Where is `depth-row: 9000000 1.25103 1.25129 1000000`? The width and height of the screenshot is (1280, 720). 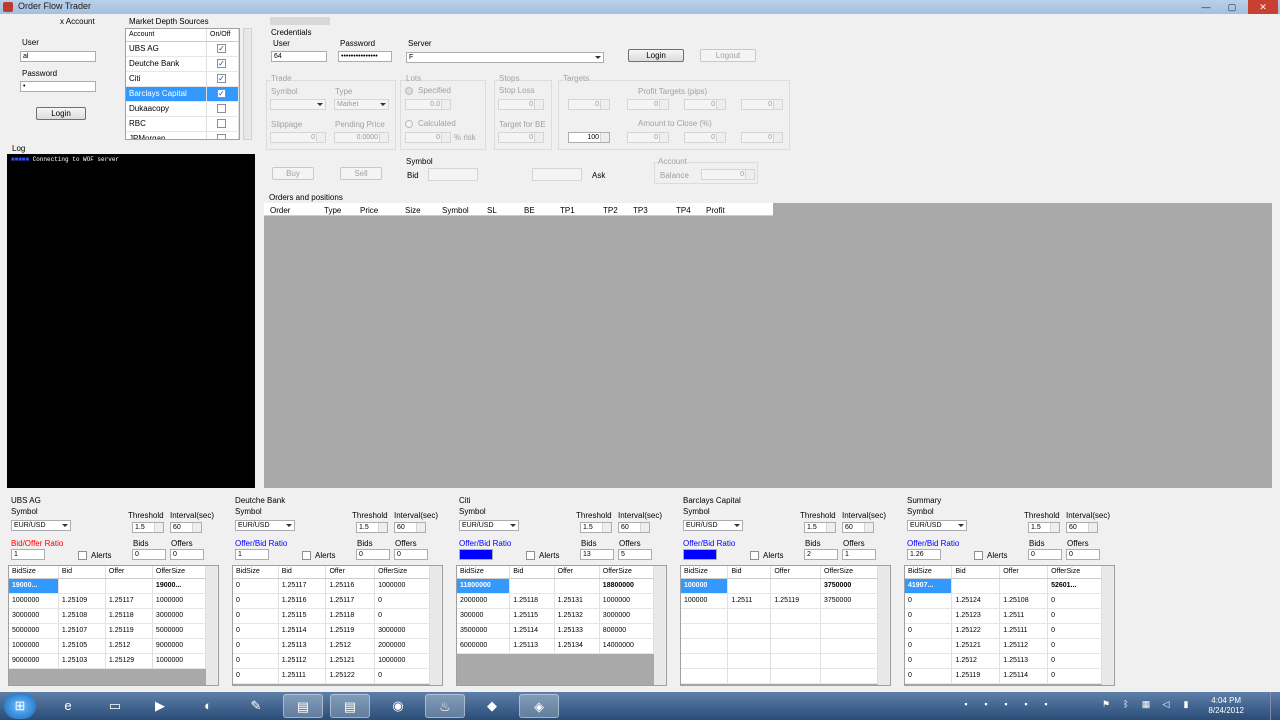 depth-row: 9000000 1.25103 1.25129 1000000 is located at coordinates (108, 661).